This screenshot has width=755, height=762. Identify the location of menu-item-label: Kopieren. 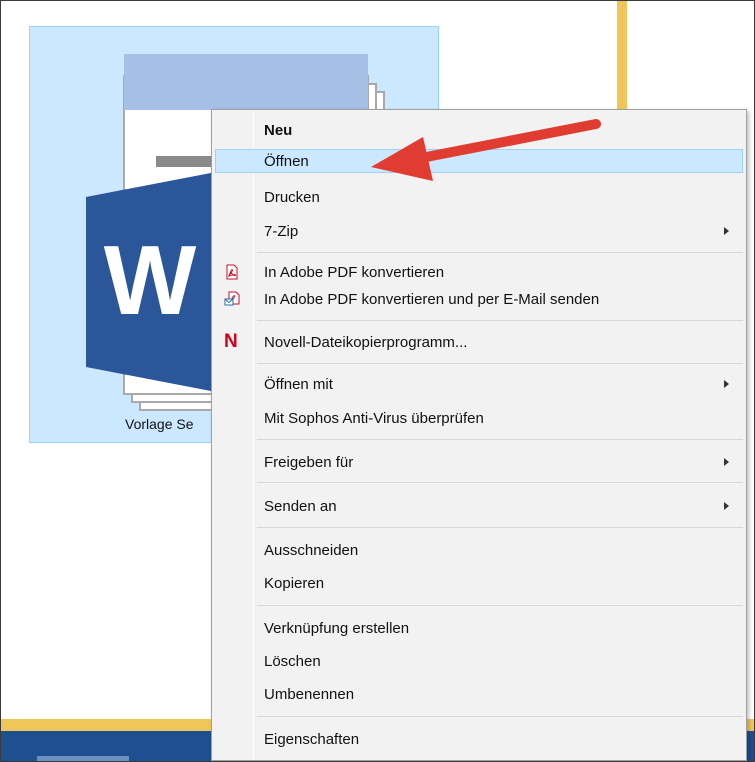
(294, 583).